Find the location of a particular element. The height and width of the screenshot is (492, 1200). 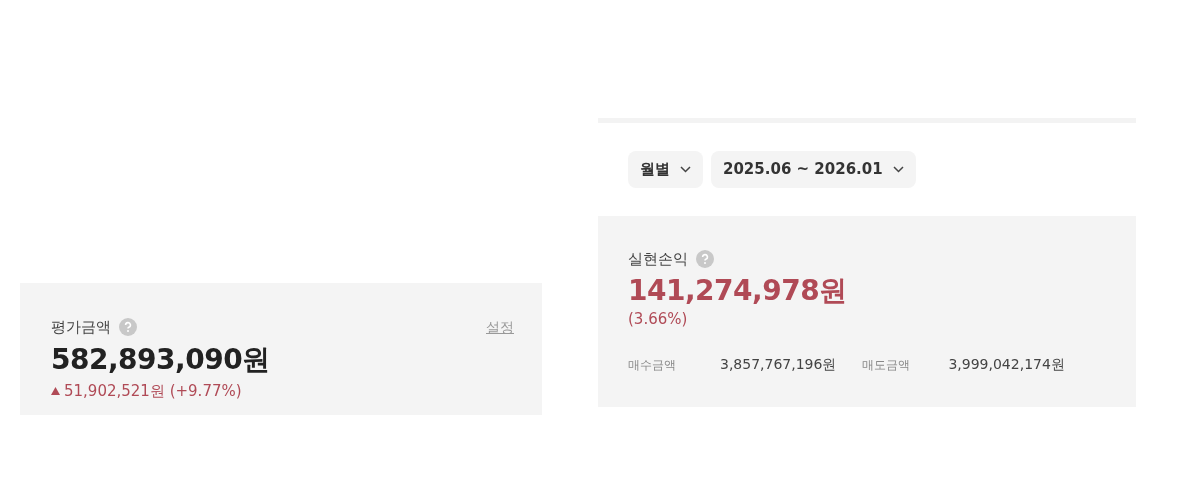

amount-value: 582,893,090원 is located at coordinates (161, 359).